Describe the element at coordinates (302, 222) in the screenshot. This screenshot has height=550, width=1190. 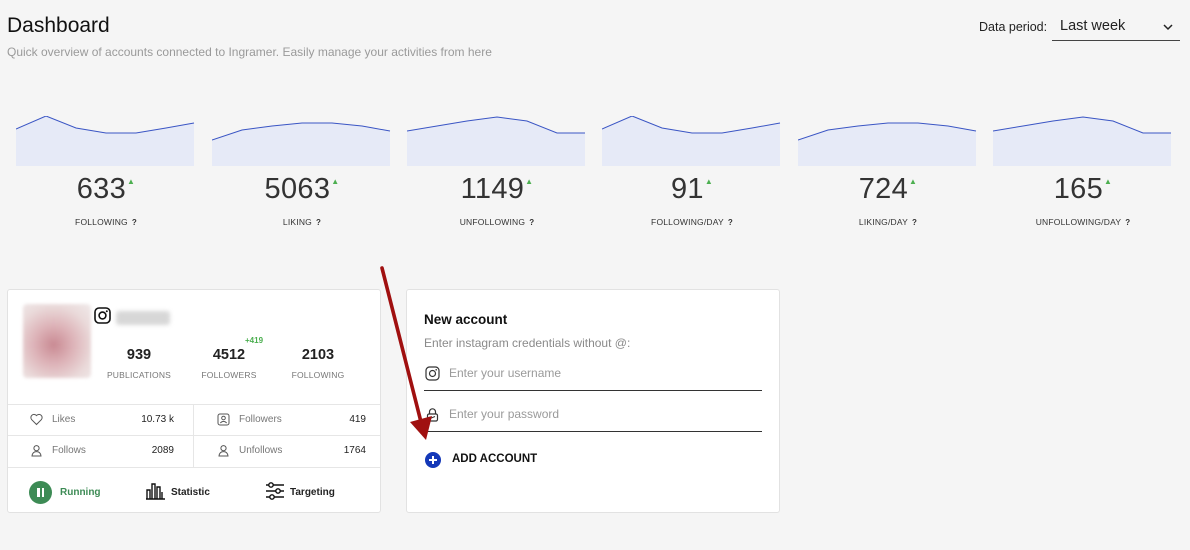
I see `stat-label: LIKING?` at that location.